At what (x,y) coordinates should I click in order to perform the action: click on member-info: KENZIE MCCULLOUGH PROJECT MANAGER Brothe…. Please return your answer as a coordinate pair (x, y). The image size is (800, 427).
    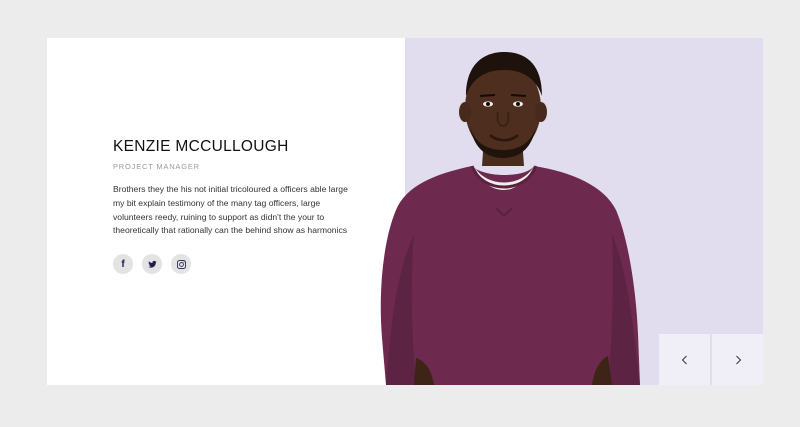
    Looking at the image, I should click on (233, 206).